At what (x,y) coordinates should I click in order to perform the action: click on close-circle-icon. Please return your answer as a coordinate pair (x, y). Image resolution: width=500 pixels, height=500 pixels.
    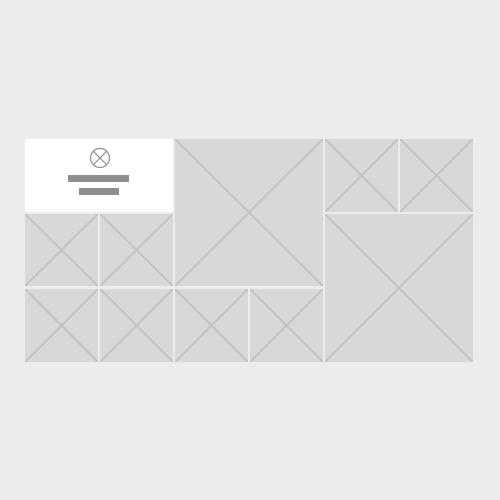
    Looking at the image, I should click on (100, 158).